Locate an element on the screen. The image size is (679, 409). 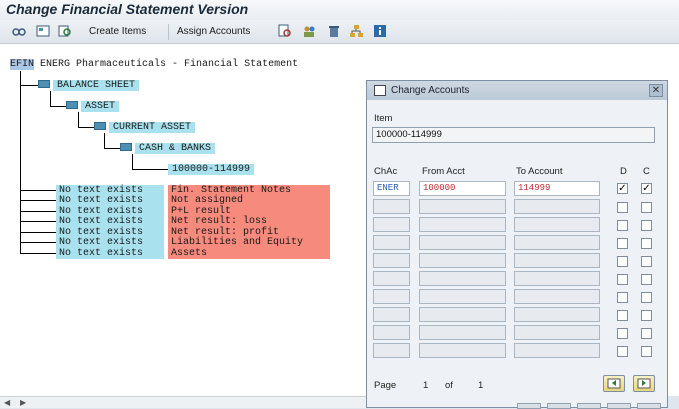
hierarchy-icon is located at coordinates (356, 31).